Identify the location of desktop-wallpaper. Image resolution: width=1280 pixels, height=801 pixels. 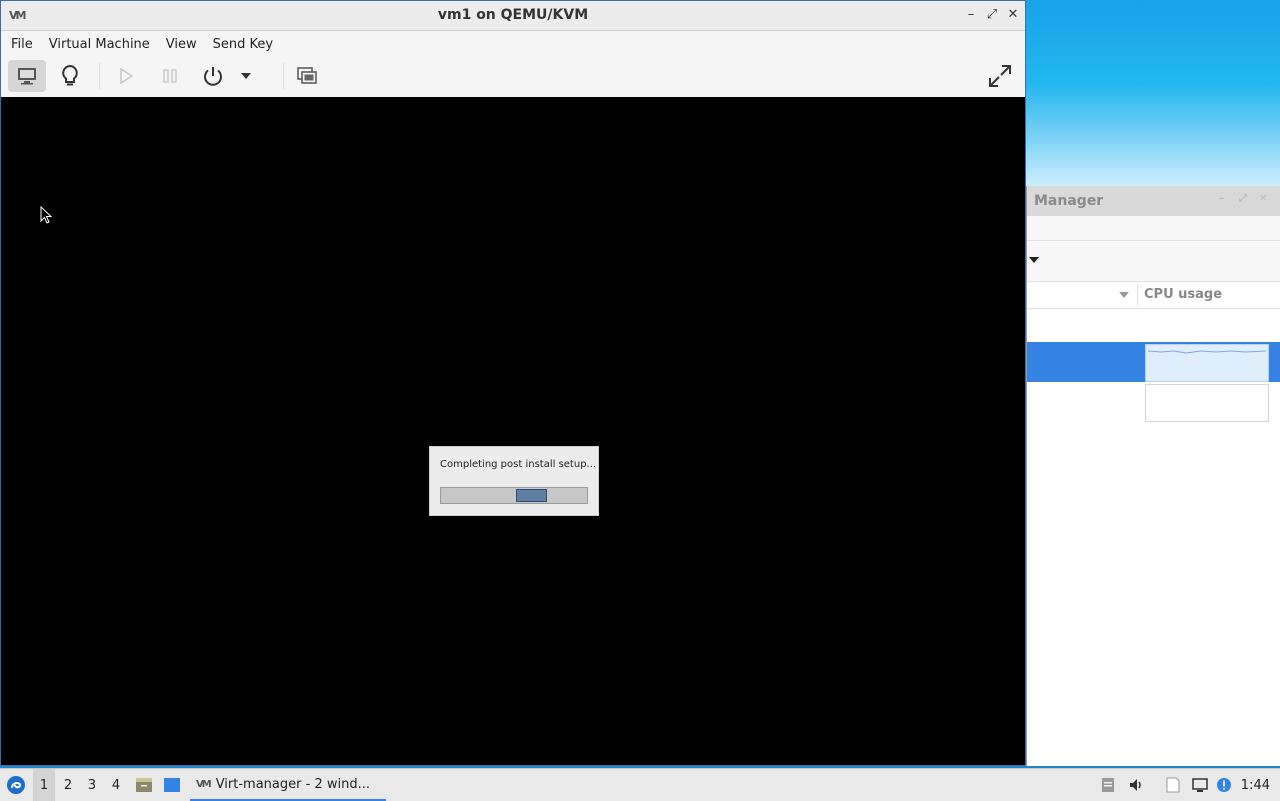
(1153, 93).